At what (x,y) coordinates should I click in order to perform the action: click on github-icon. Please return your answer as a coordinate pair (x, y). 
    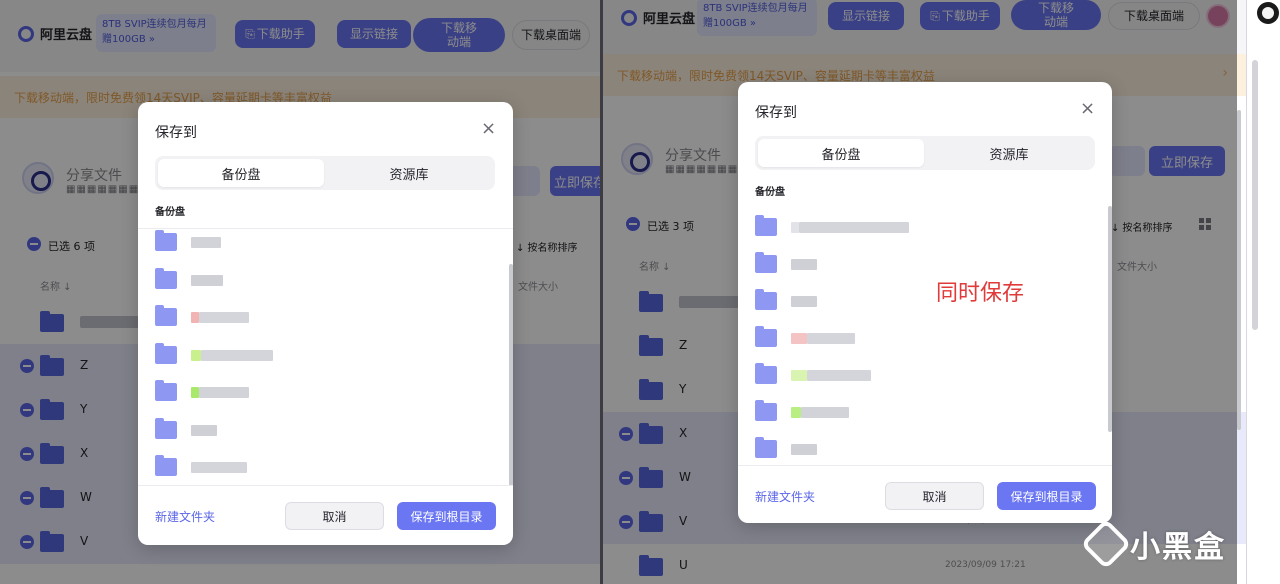
    Looking at the image, I should click on (1268, 13).